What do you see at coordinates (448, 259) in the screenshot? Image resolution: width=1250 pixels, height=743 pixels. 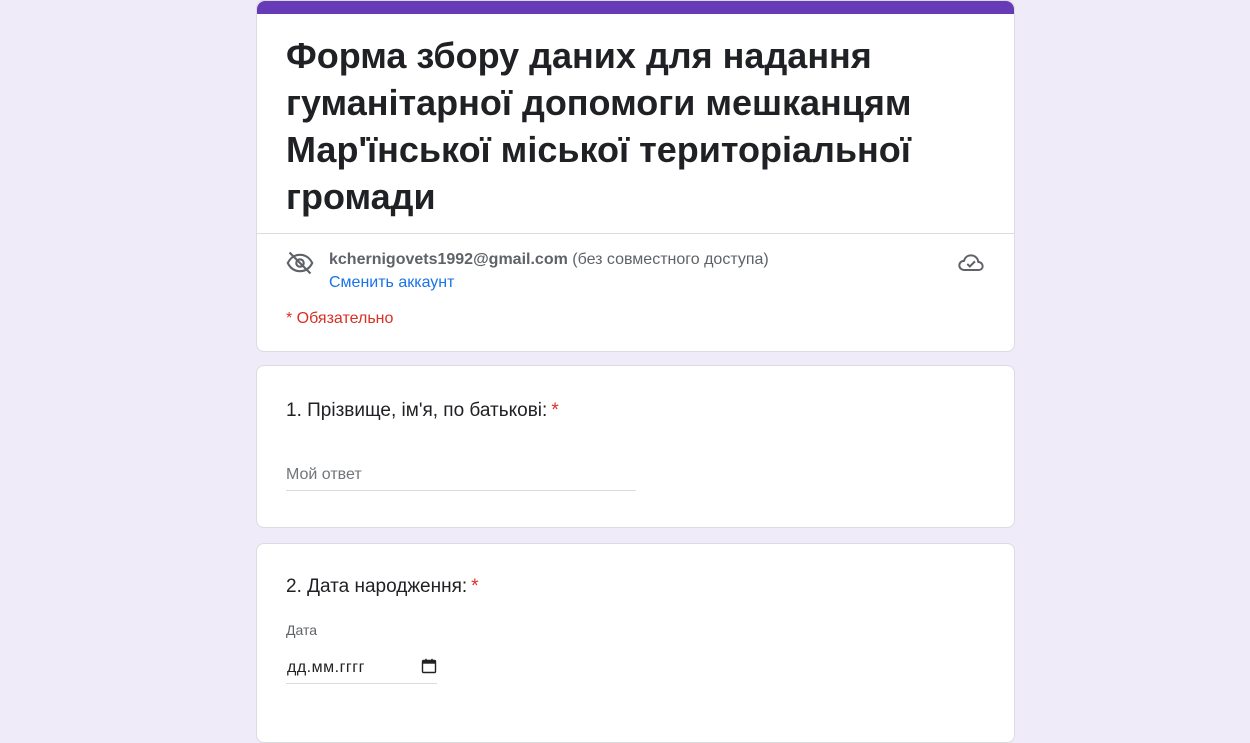 I see `account-email: kchernigovets1992@gmail.com` at bounding box center [448, 259].